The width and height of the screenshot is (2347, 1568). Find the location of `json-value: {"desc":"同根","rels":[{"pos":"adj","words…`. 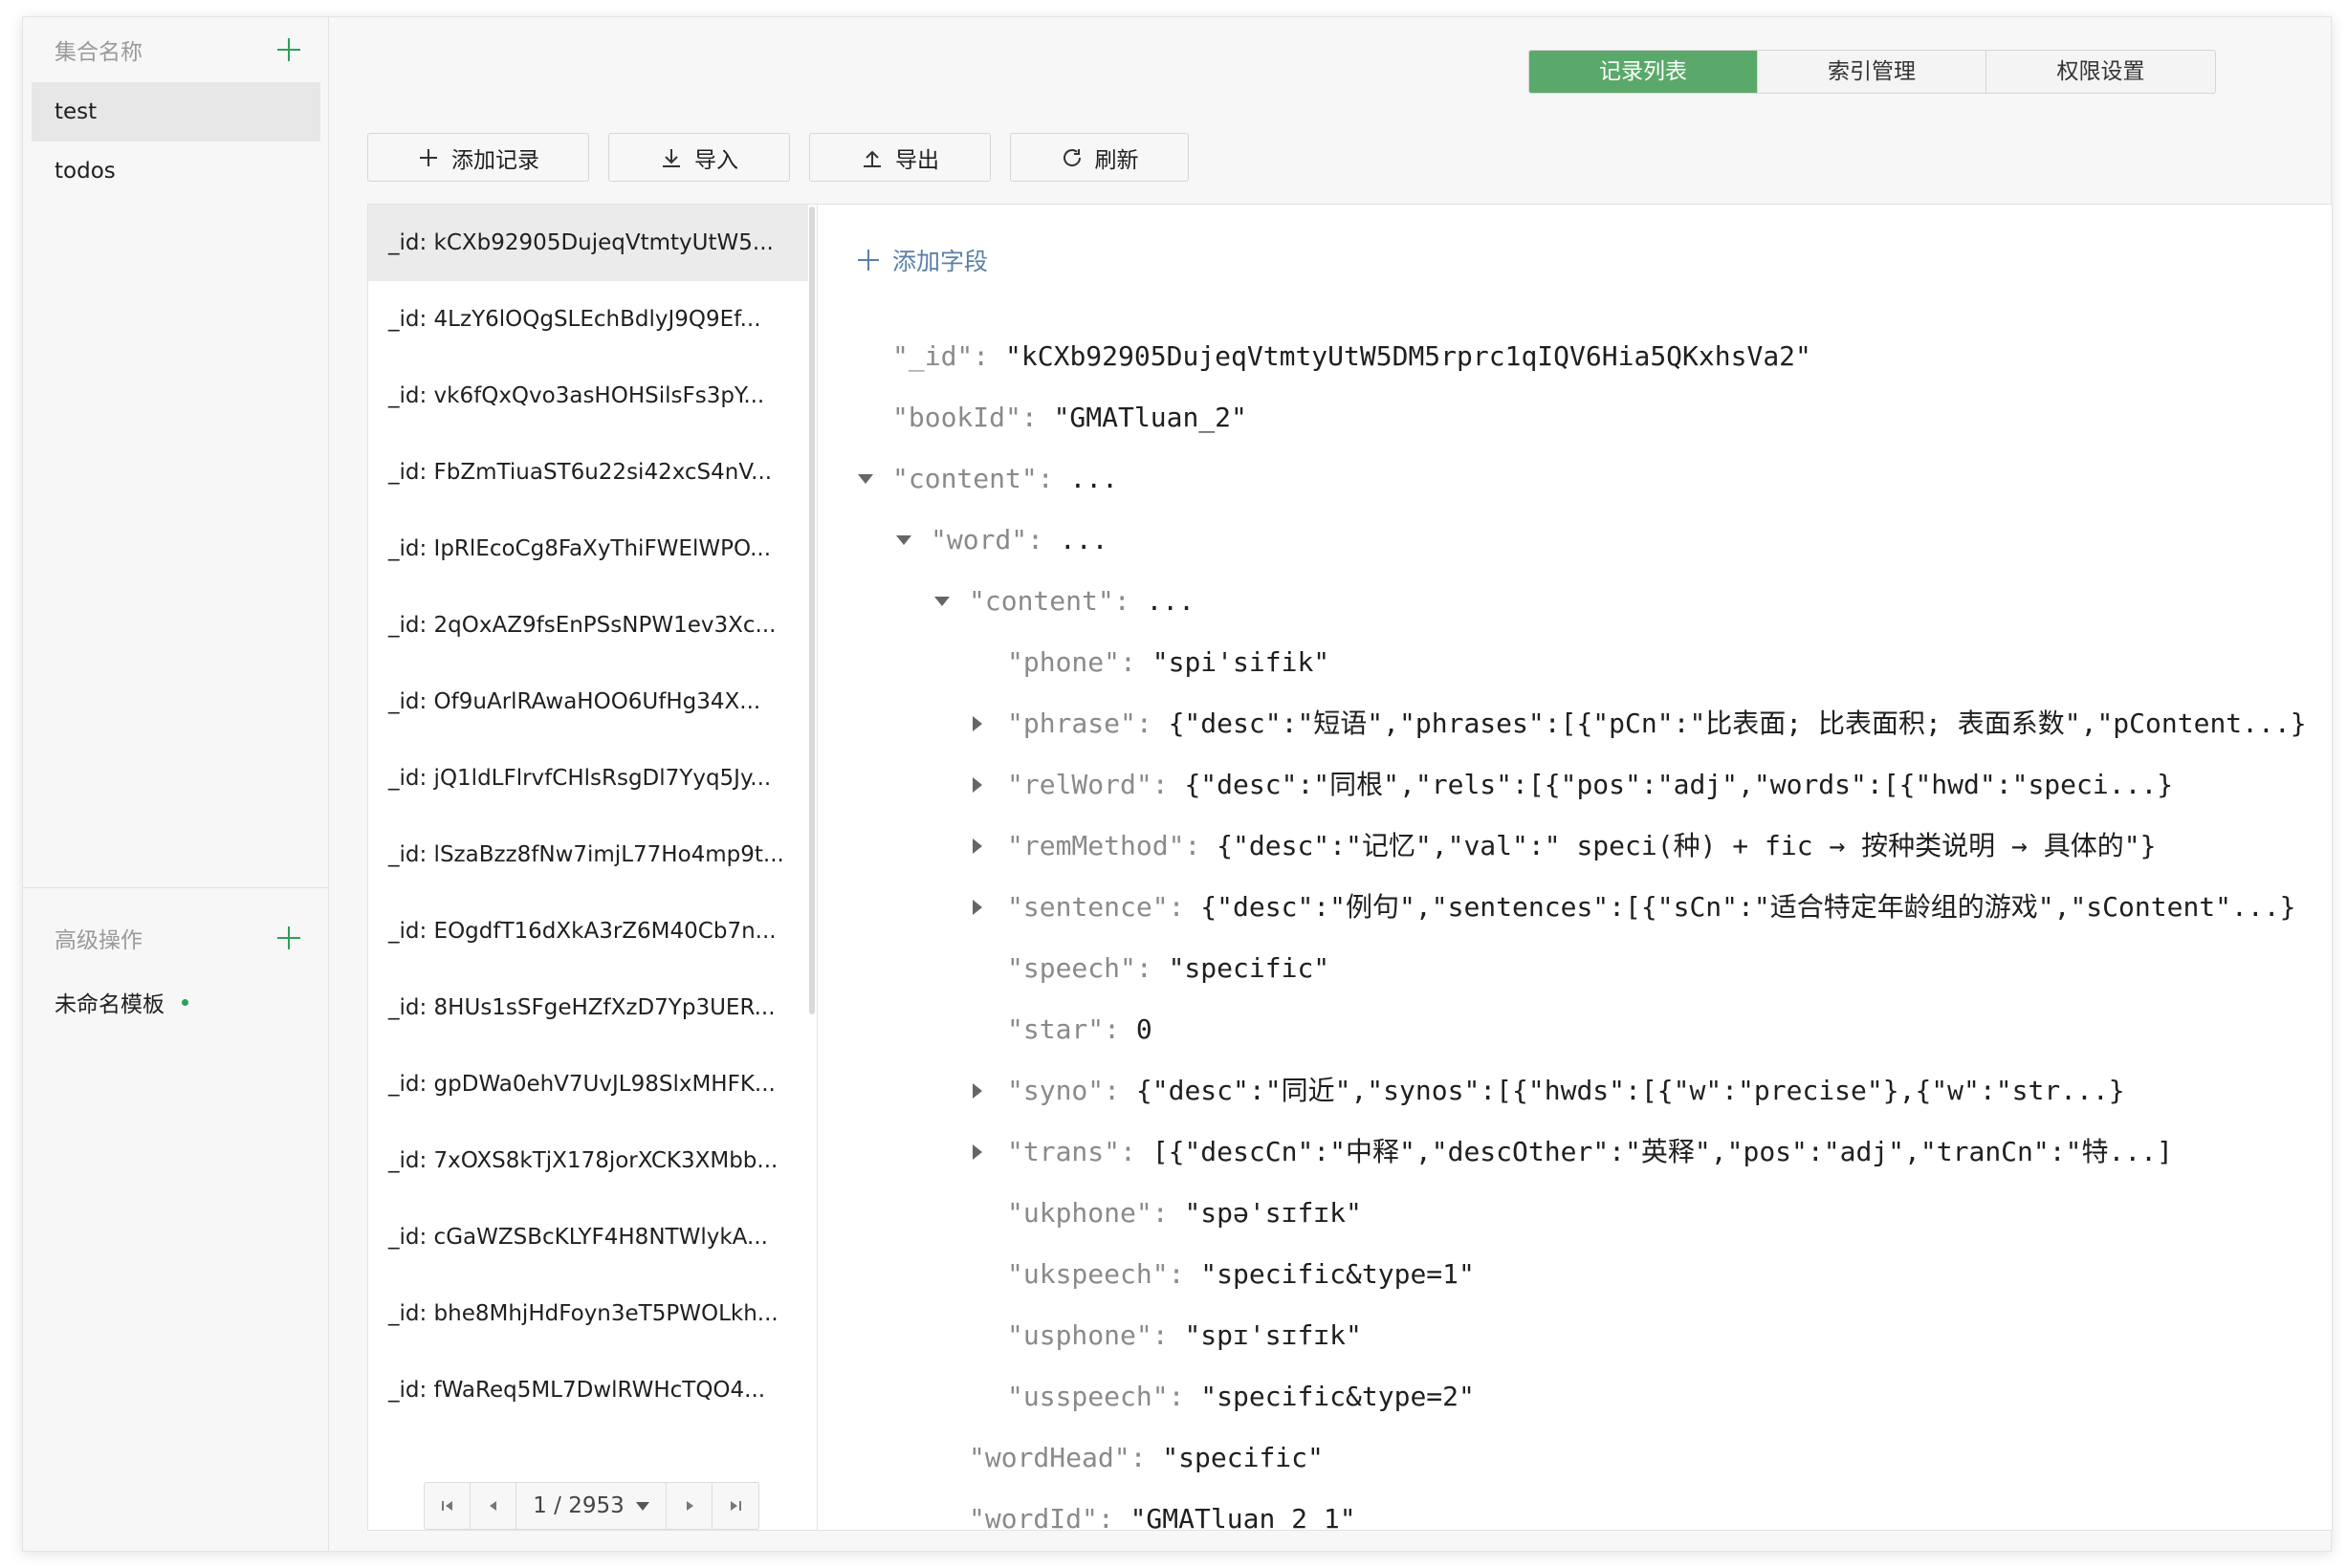

json-value: {"desc":"同根","rels":[{"pos":"adj","words… is located at coordinates (1678, 784).